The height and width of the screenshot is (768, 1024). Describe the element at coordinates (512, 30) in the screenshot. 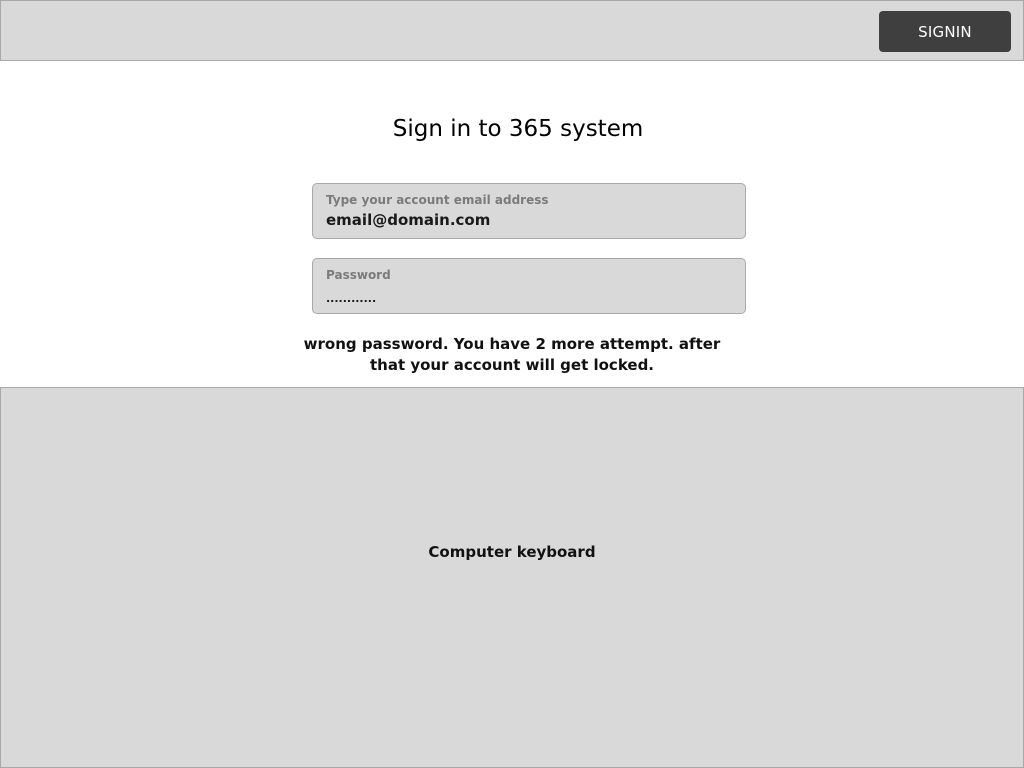

I see `top-bar: SIGNIN` at that location.